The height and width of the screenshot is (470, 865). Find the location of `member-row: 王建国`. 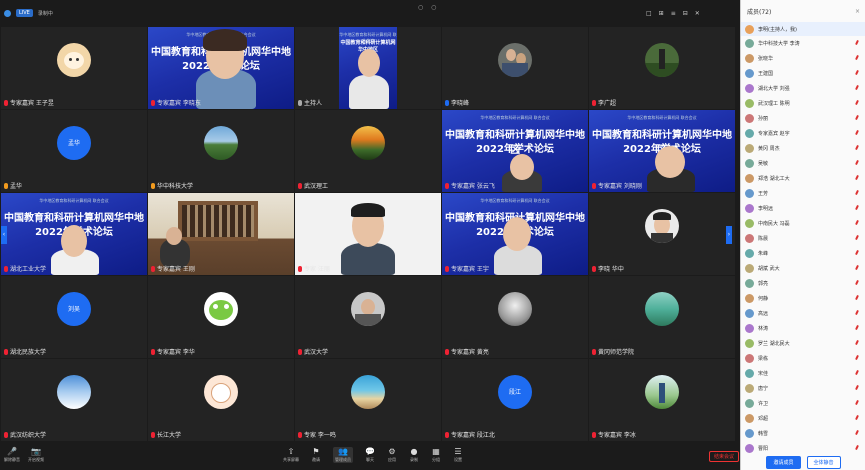

member-row: 王建国 is located at coordinates (803, 73).